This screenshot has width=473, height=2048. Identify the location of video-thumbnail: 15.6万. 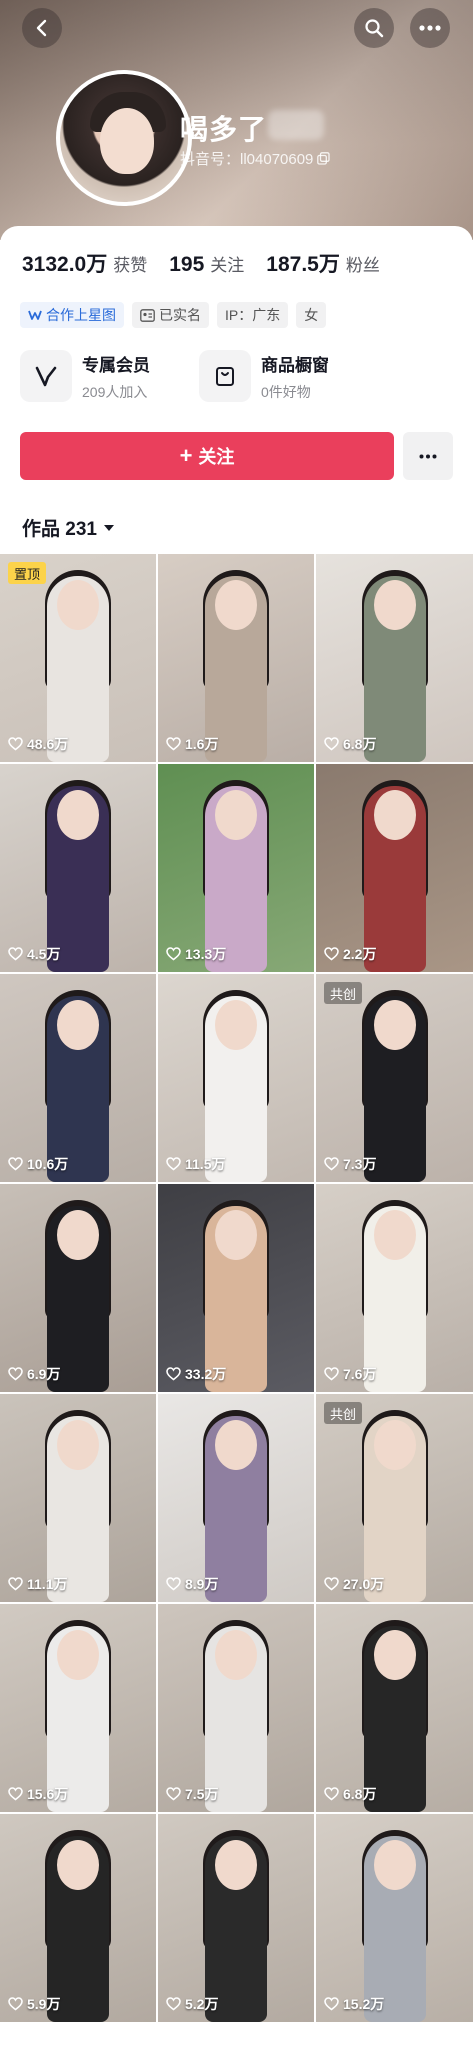
(78, 1708).